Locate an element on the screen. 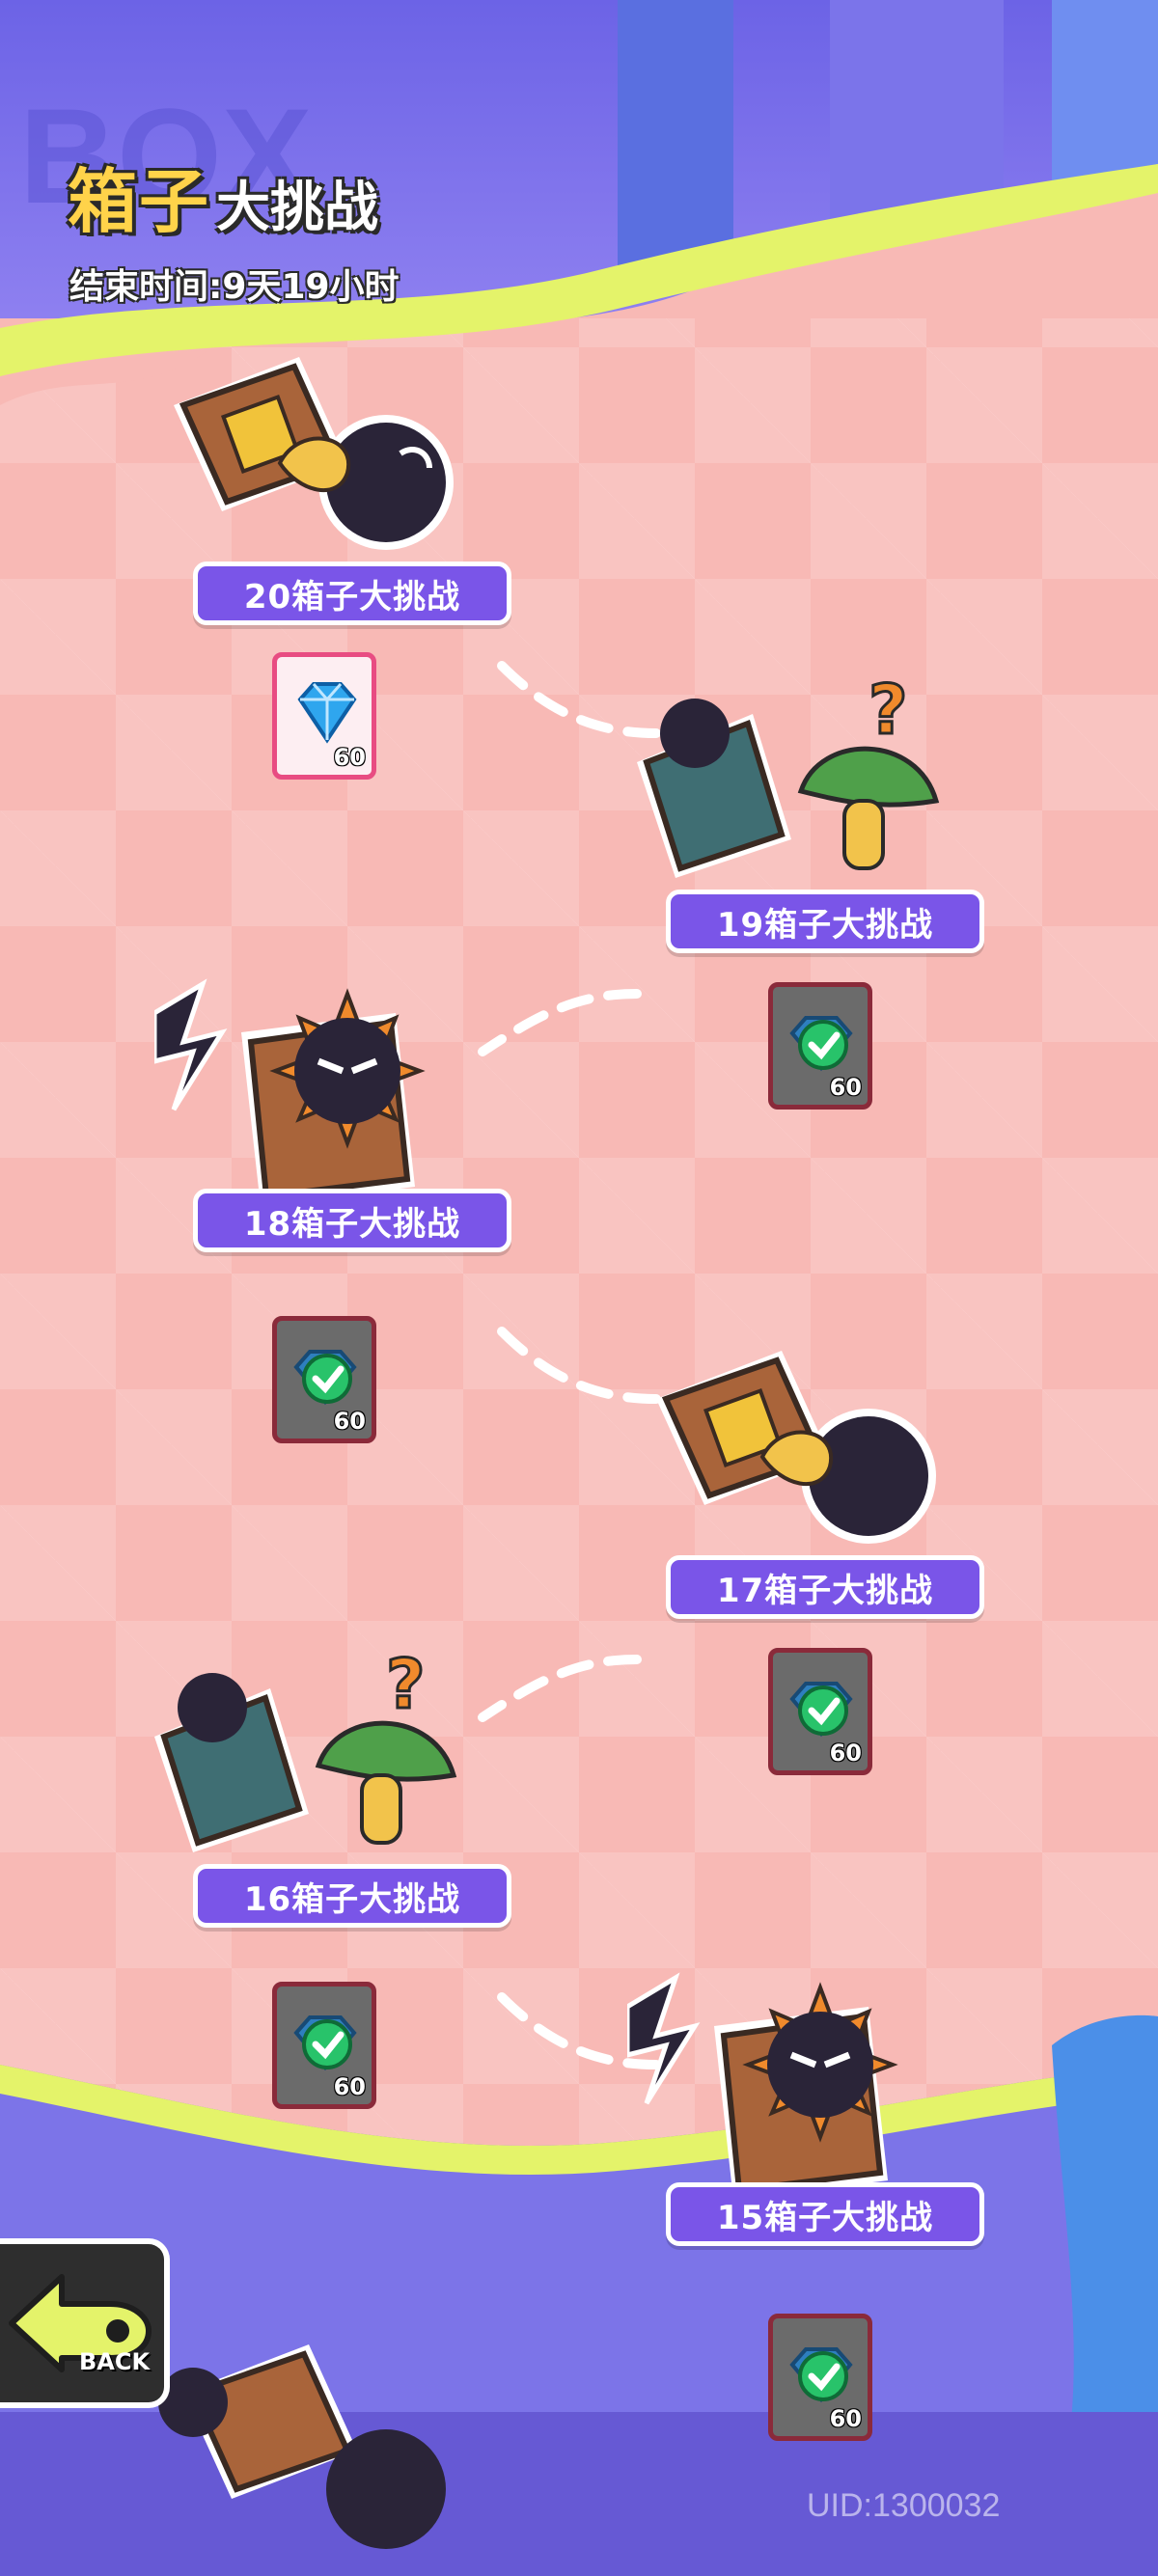 This screenshot has width=1158, height=2576. level-node-19: ? 19箱子大挑战 is located at coordinates (805, 820).